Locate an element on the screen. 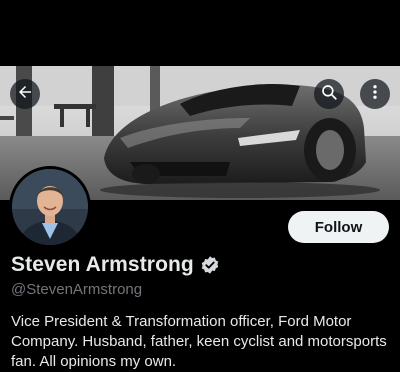 Image resolution: width=400 pixels, height=372 pixels. name-row: Steven Armstrong is located at coordinates (115, 265).